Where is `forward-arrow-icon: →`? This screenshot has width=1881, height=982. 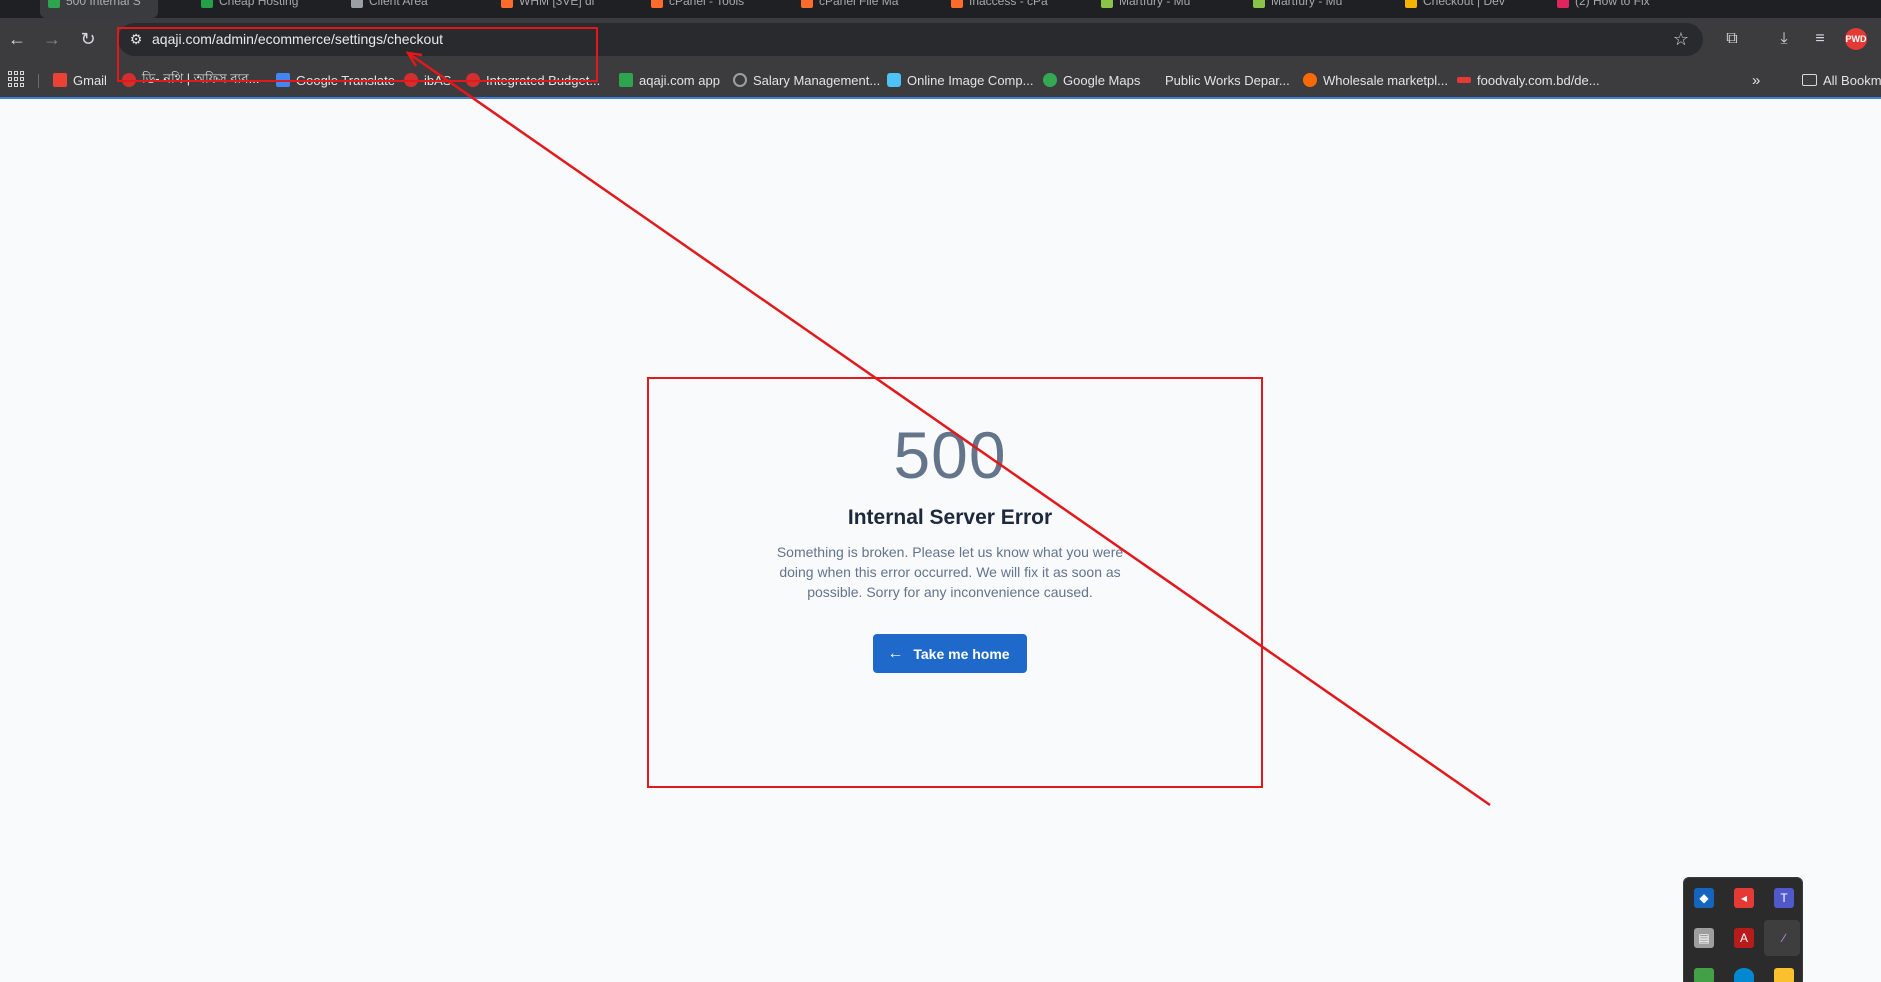 forward-arrow-icon: → is located at coordinates (52, 39).